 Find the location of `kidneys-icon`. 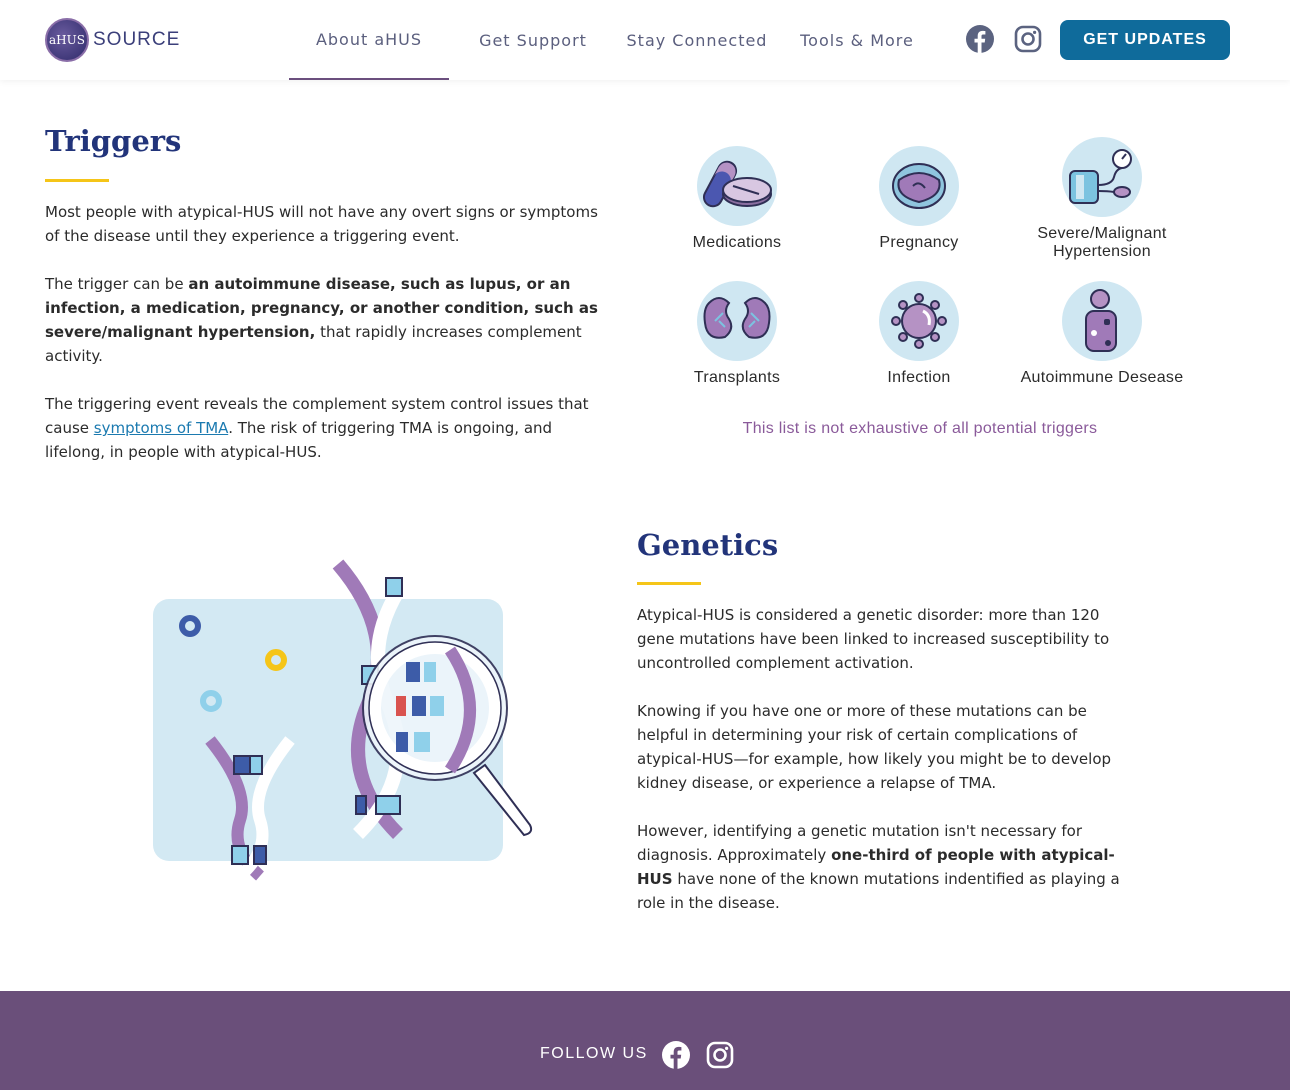

kidneys-icon is located at coordinates (737, 321).